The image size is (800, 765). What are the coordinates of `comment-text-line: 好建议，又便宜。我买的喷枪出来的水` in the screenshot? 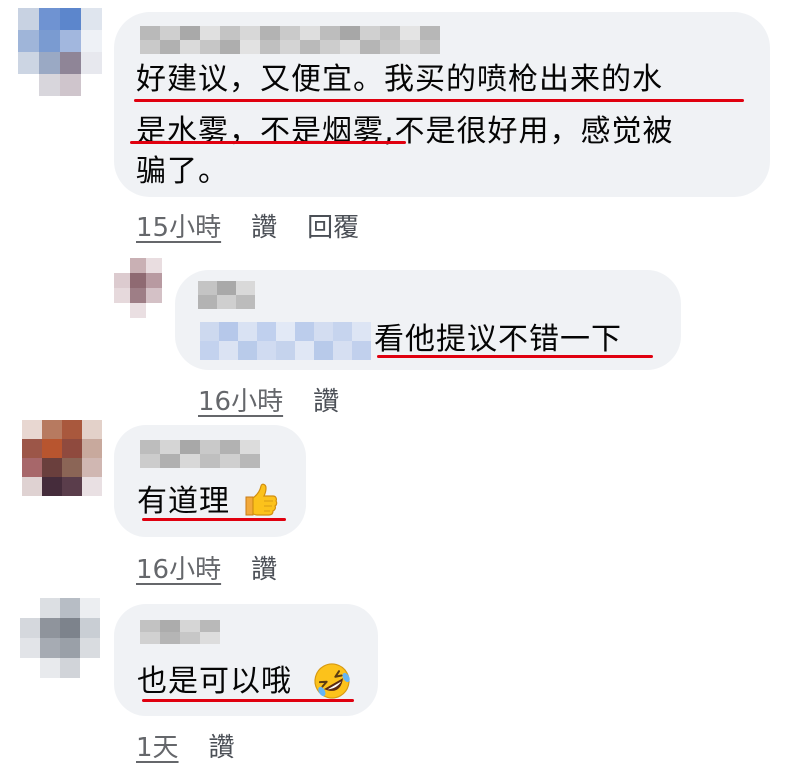 It's located at (399, 79).